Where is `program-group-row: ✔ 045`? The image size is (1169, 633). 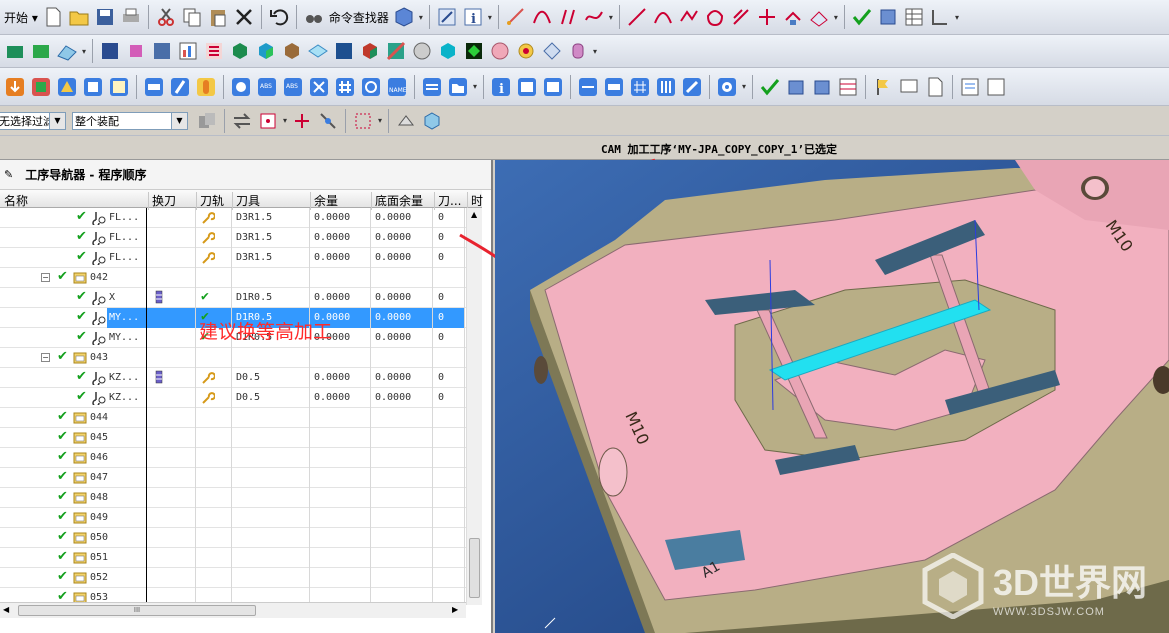
program-group-row: ✔ 045 is located at coordinates (233, 438).